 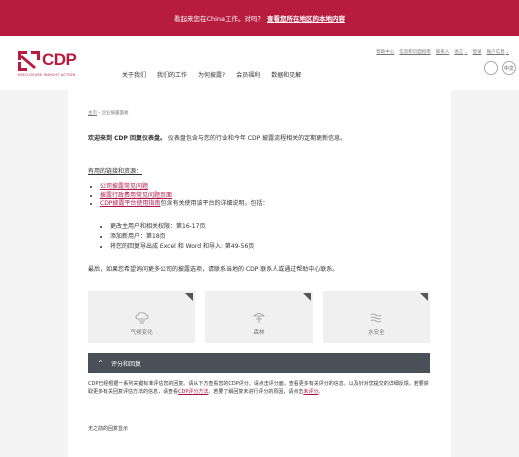 What do you see at coordinates (108, 429) in the screenshot?
I see `no-previous-responses: 无之前的回复显示` at bounding box center [108, 429].